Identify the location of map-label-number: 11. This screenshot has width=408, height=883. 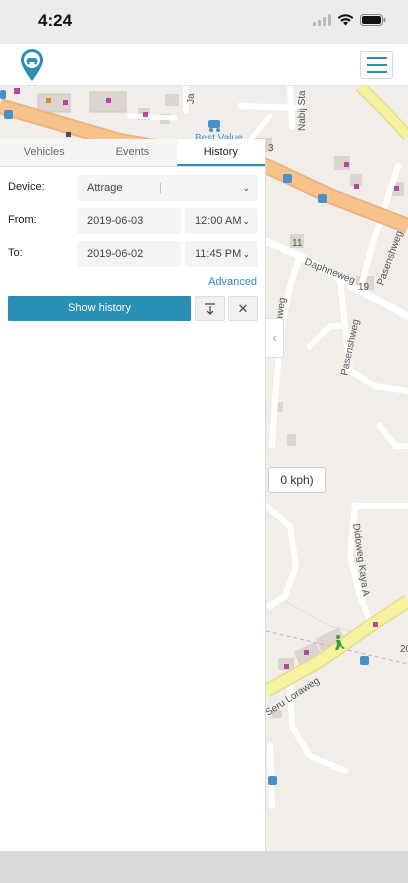
(297, 243).